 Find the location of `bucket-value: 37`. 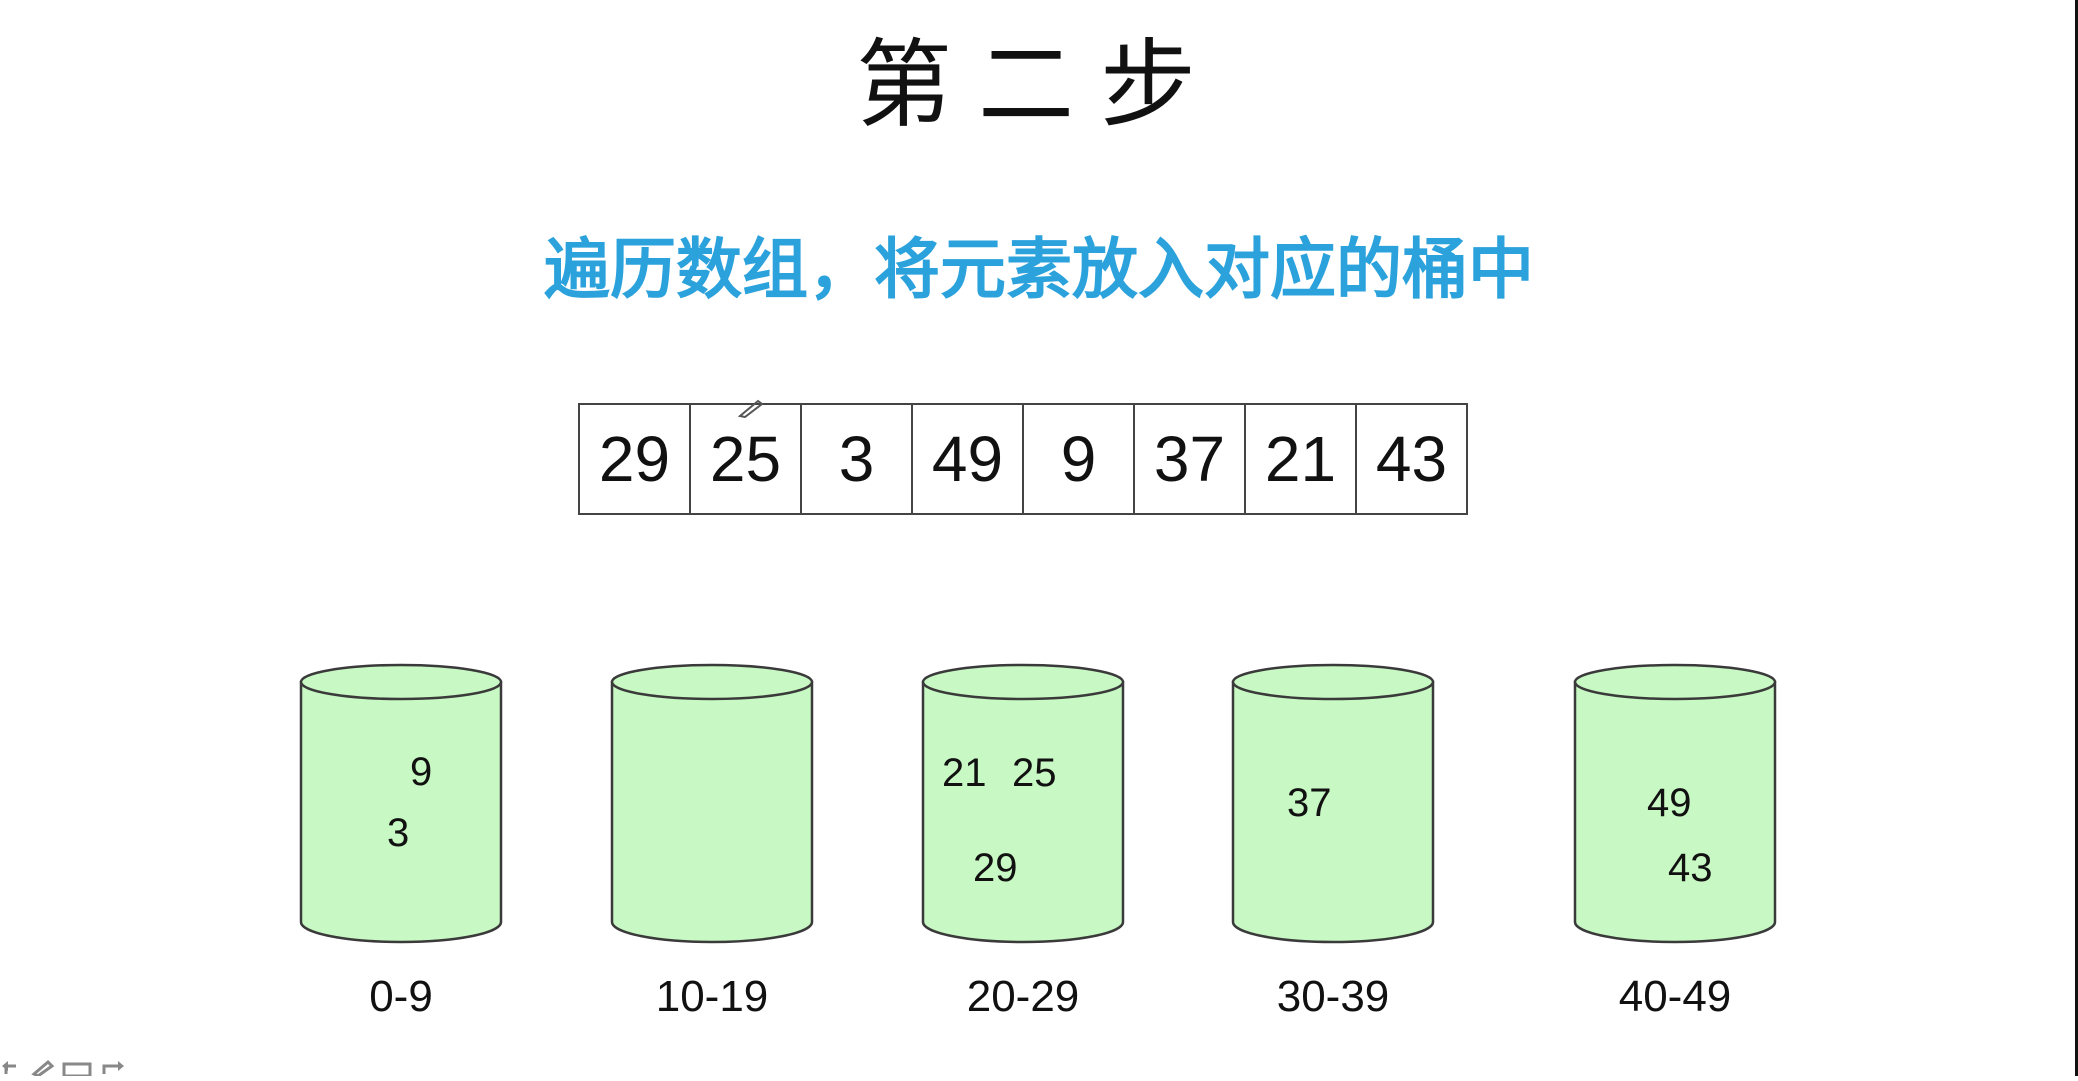

bucket-value: 37 is located at coordinates (1309, 803).